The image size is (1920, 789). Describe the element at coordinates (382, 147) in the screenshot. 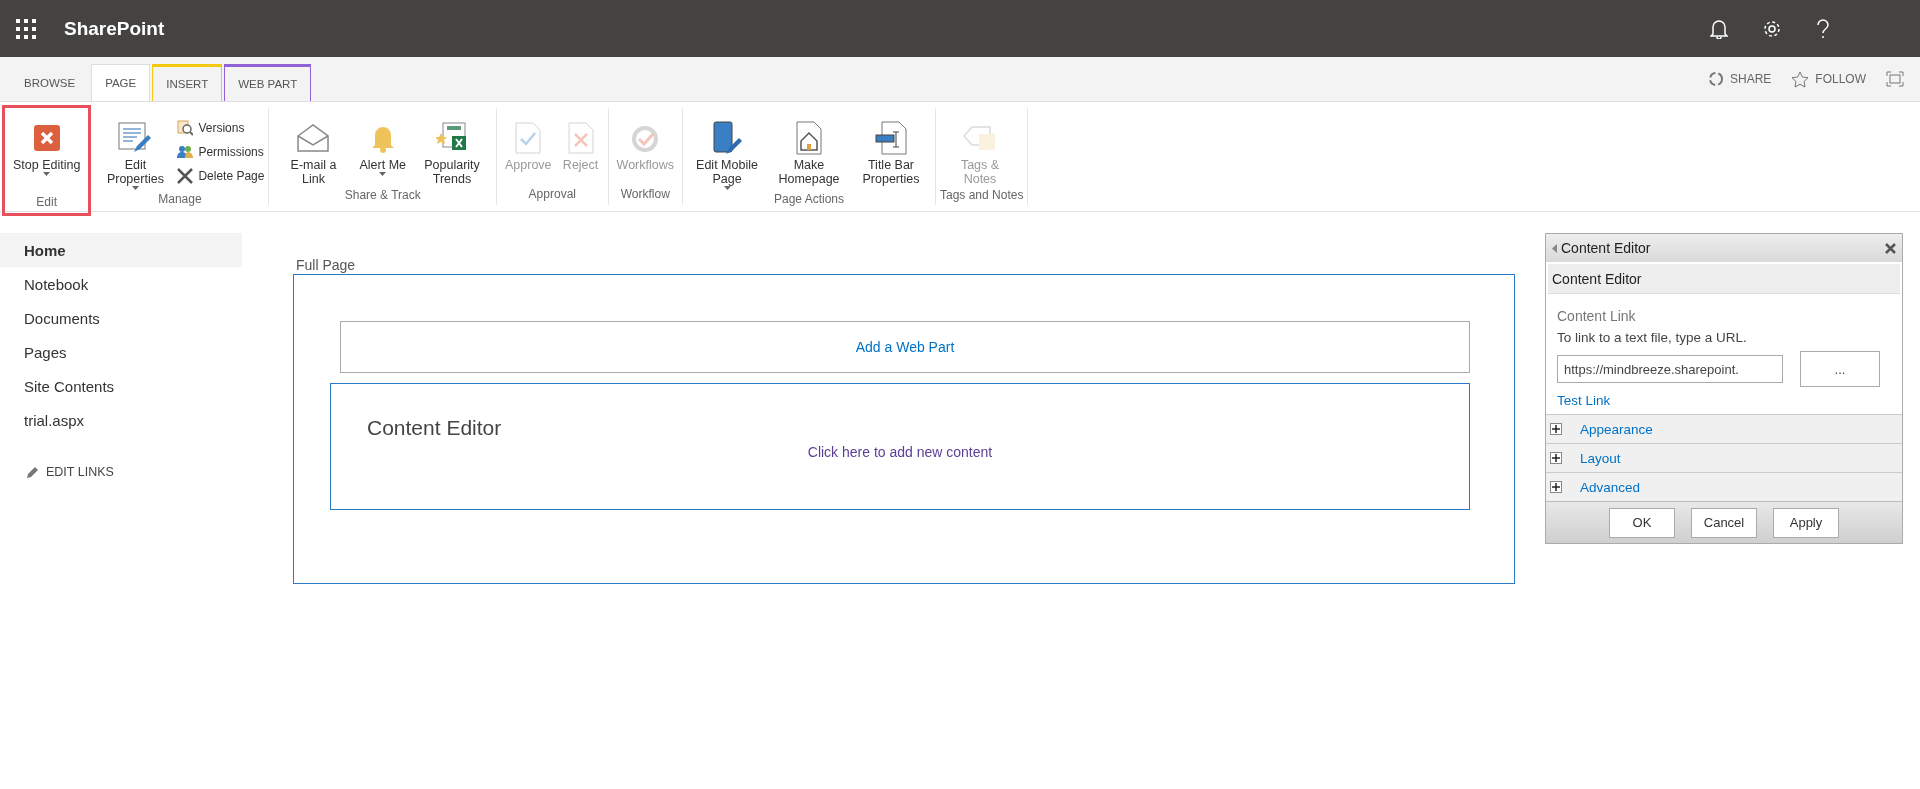

I see `ribbon-button: Alert Me` at that location.